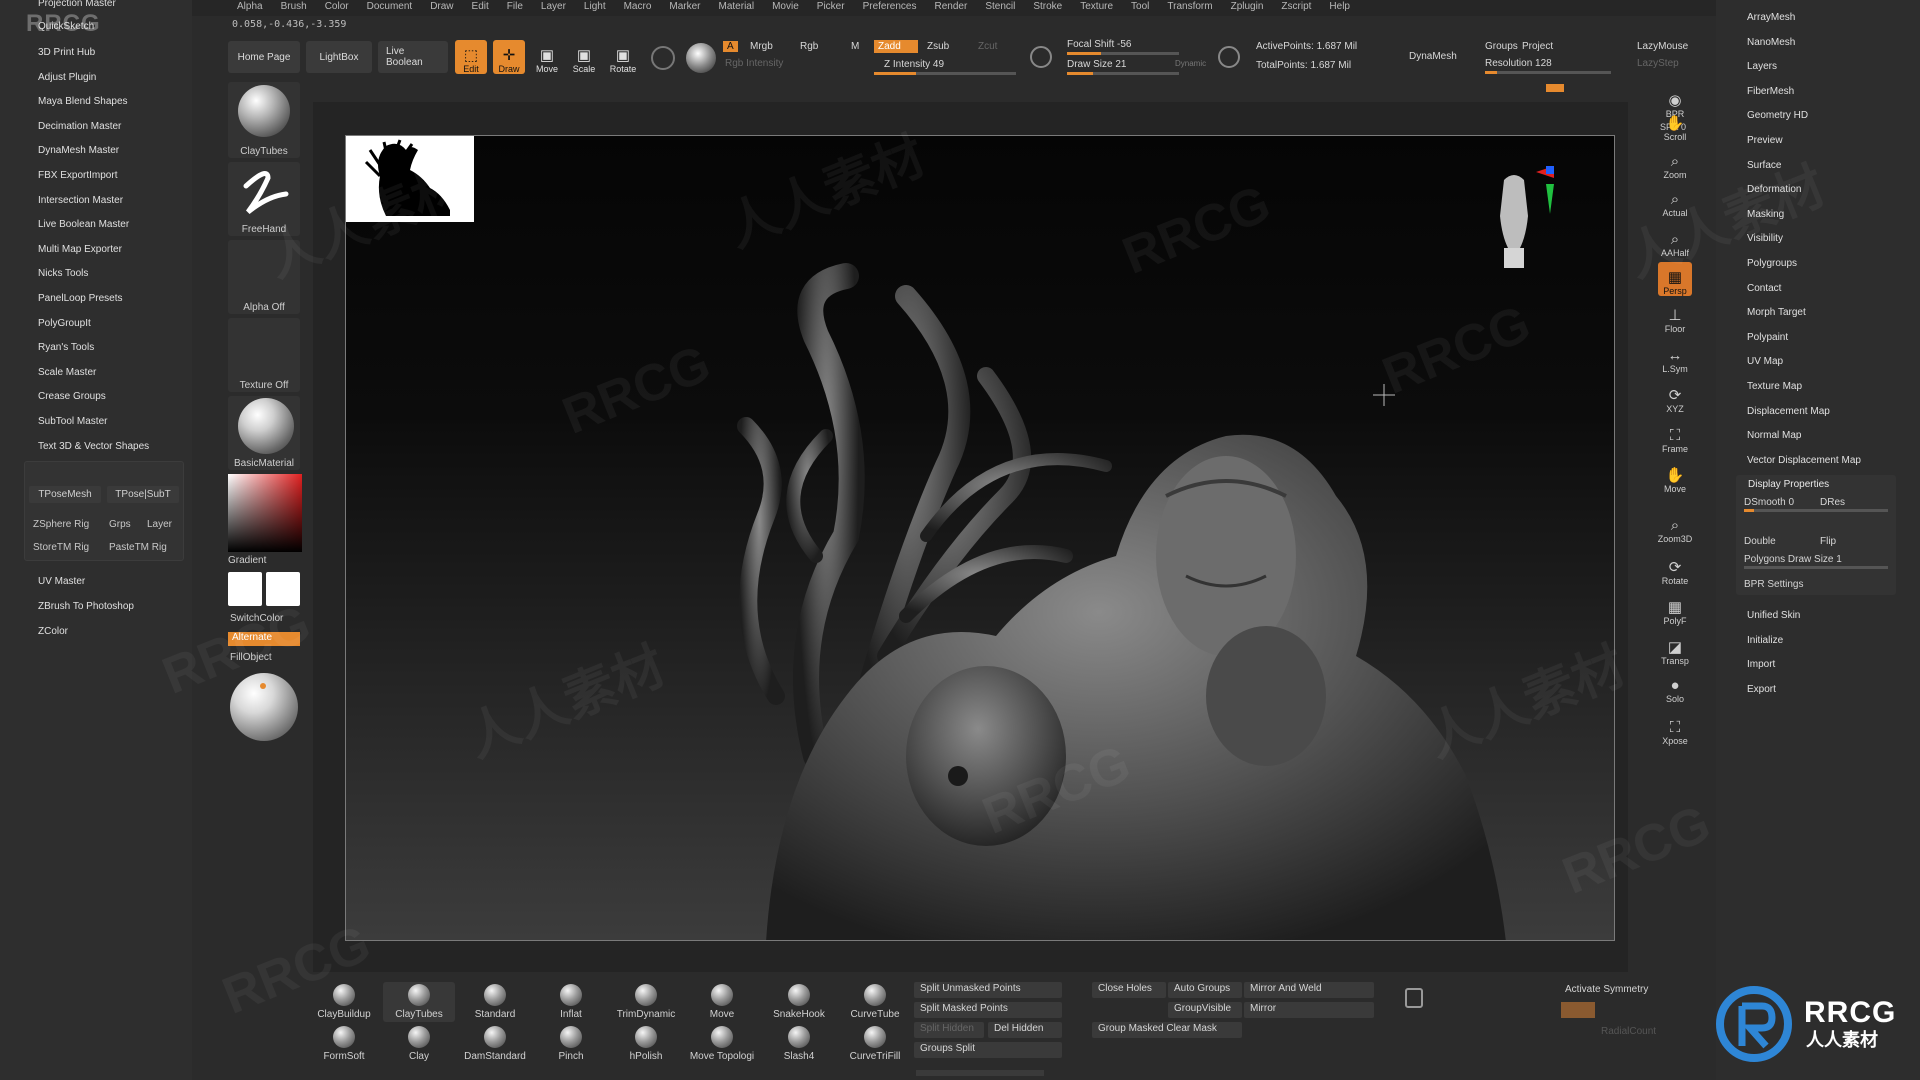 The image size is (1920, 1080). What do you see at coordinates (980, 1073) in the screenshot?
I see `shelf-scrollbar` at bounding box center [980, 1073].